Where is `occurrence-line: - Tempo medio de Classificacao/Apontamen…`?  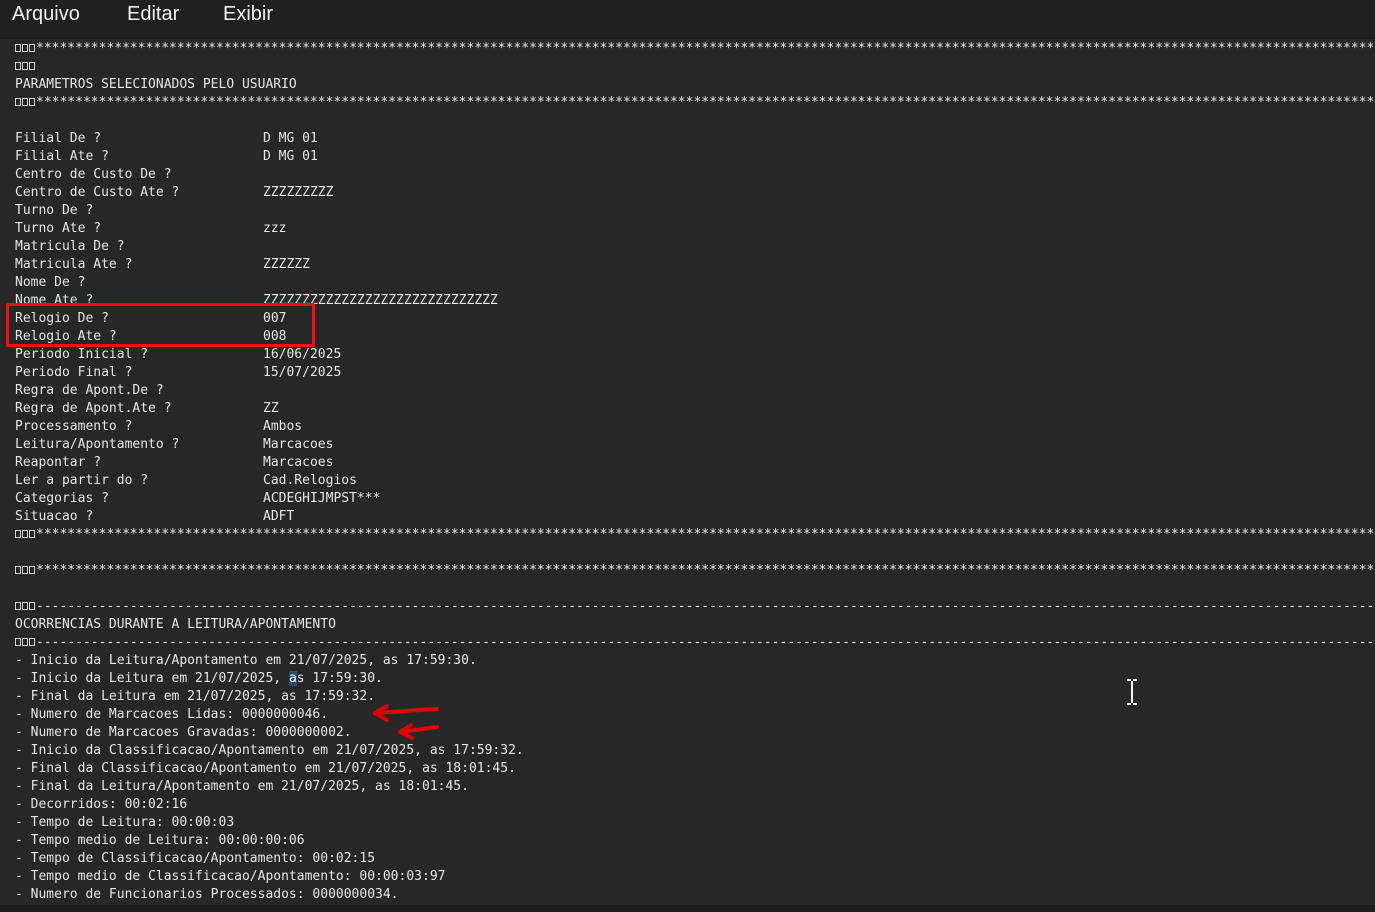
occurrence-line: - Tempo medio de Classificacao/Apontamen… is located at coordinates (230, 876).